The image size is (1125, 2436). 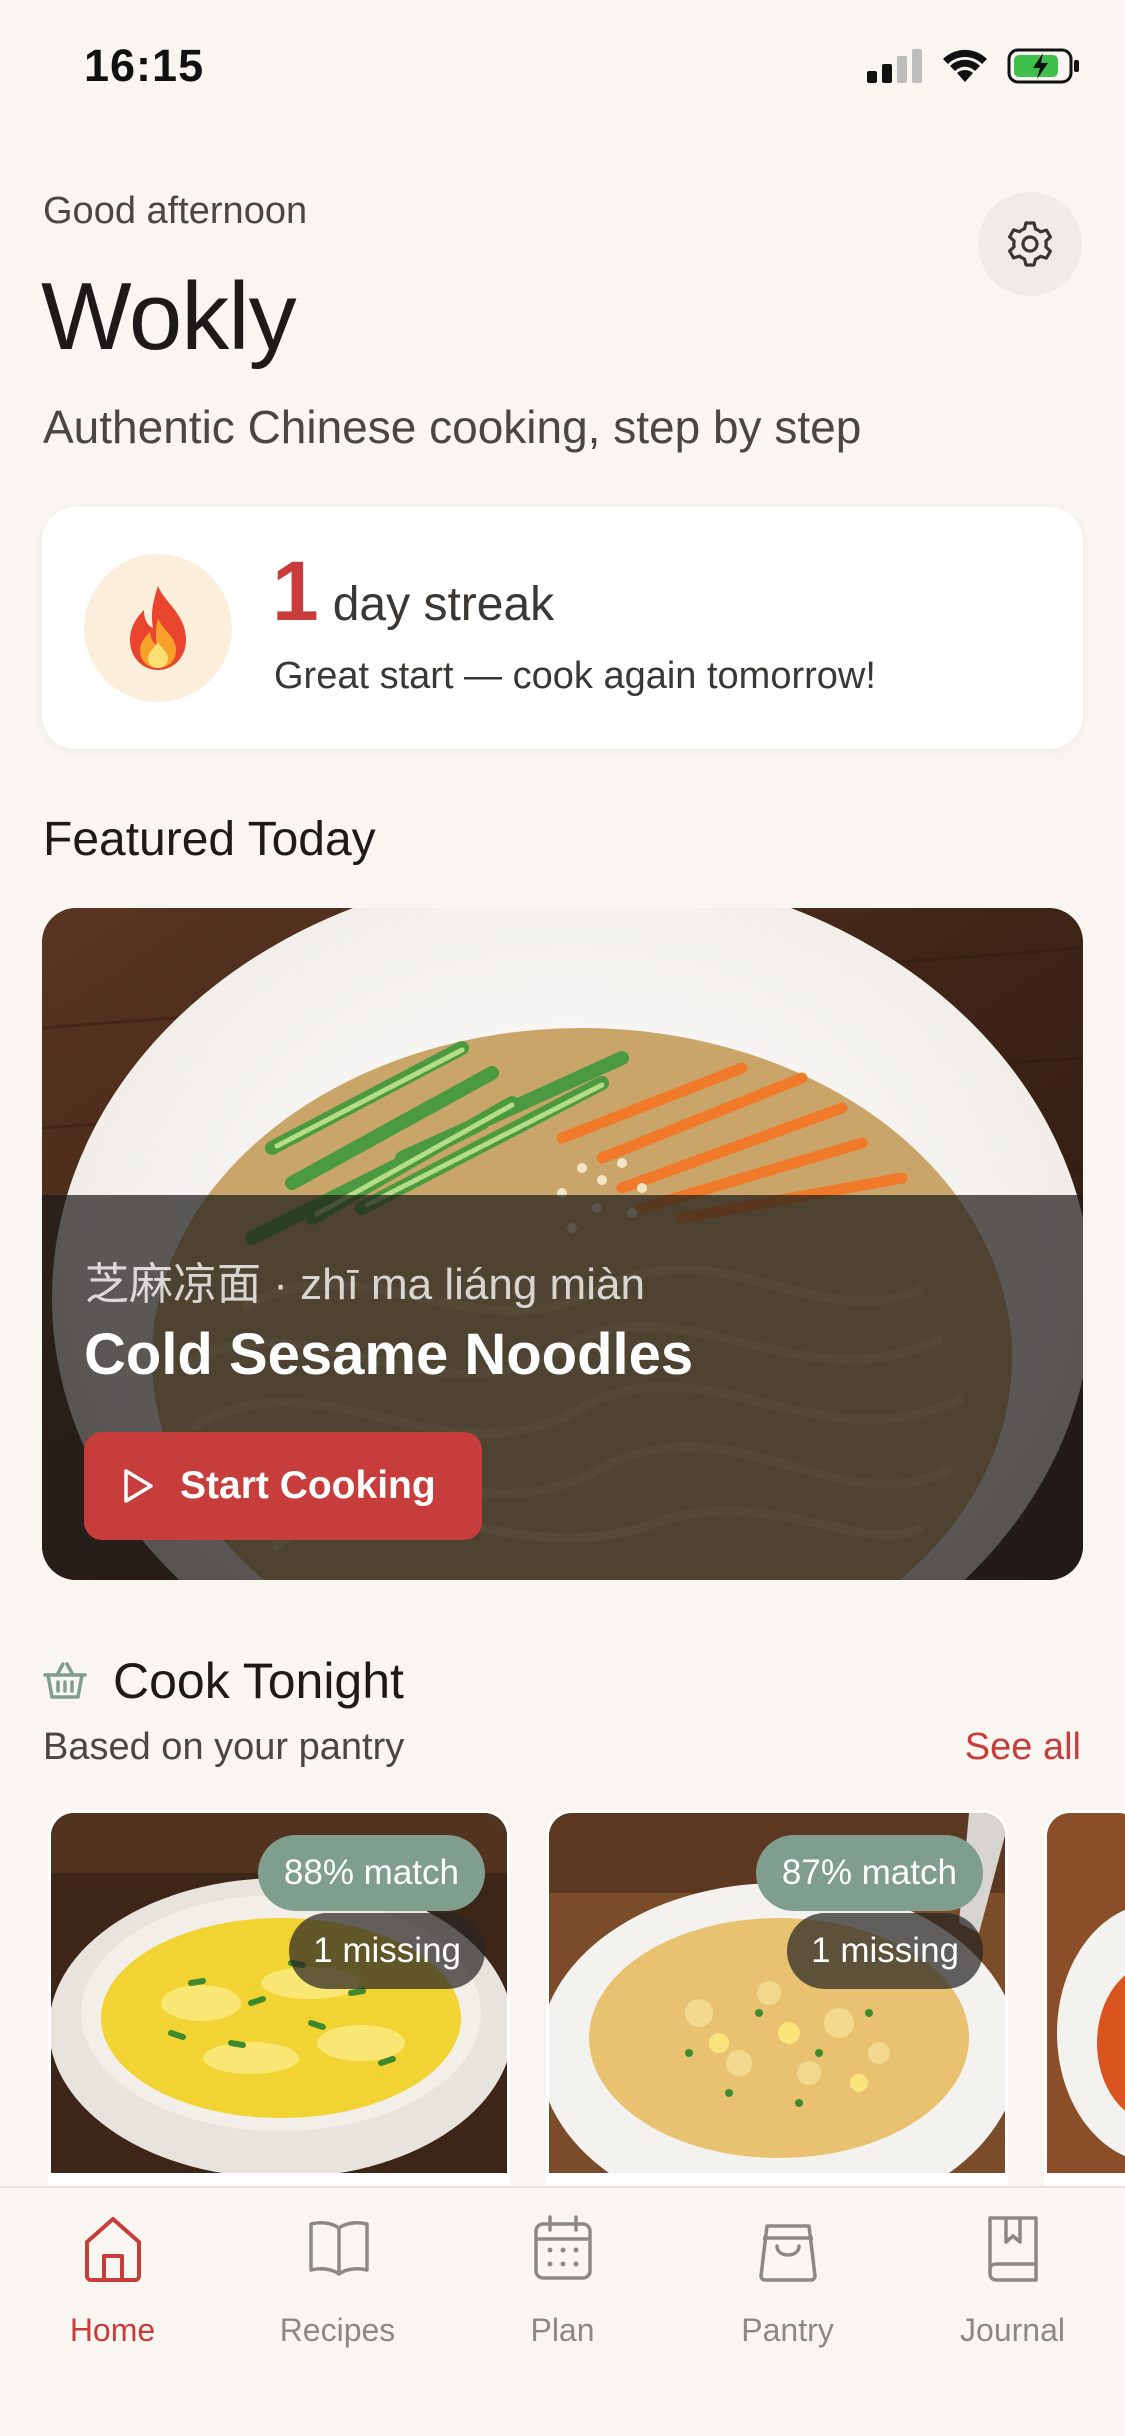 I want to click on recipe-image-partial, so click(x=1086, y=2020).